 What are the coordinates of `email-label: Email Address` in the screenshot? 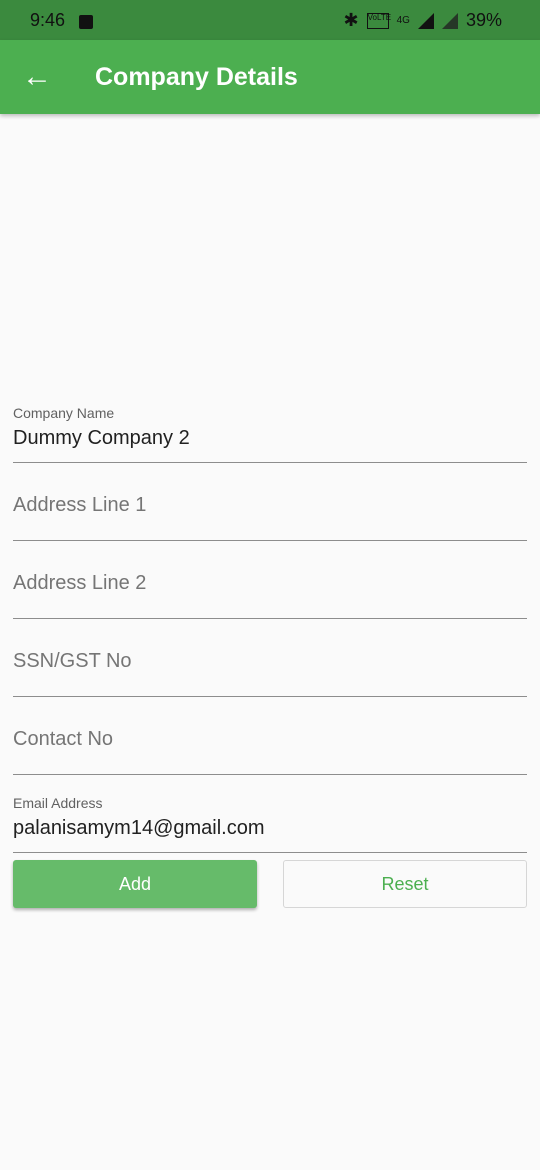 It's located at (58, 803).